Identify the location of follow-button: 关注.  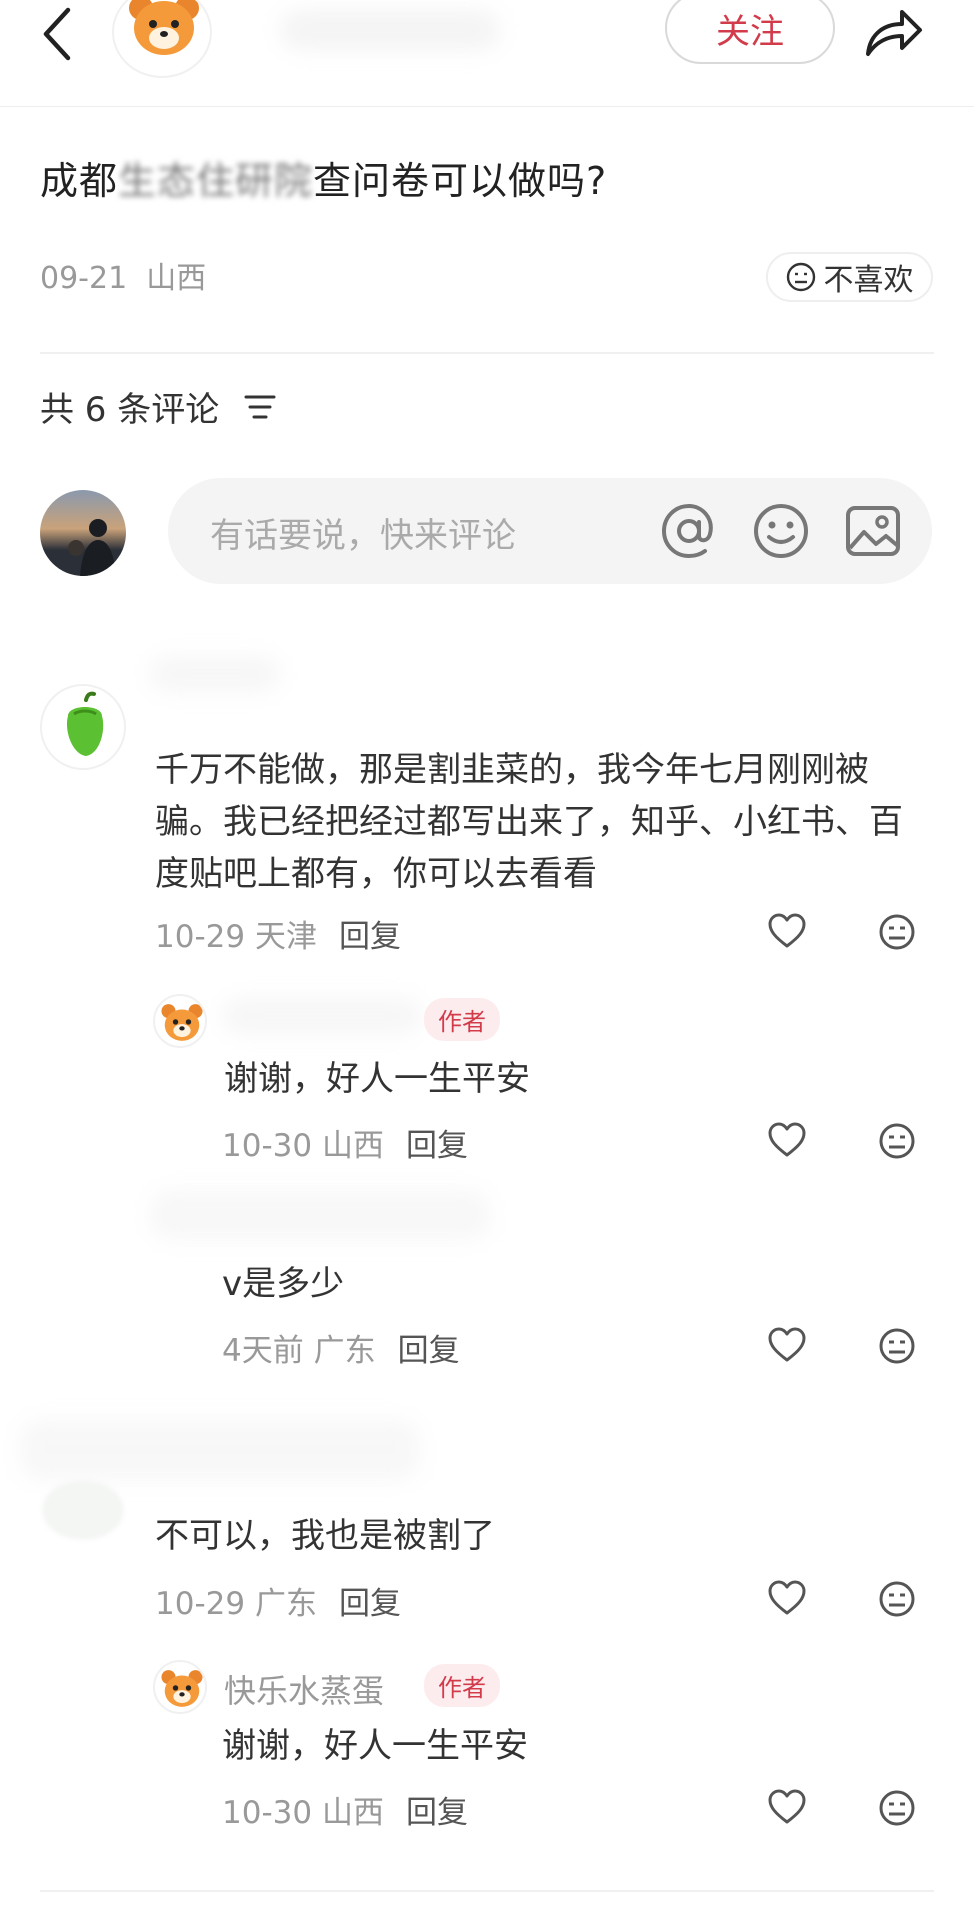
(750, 32).